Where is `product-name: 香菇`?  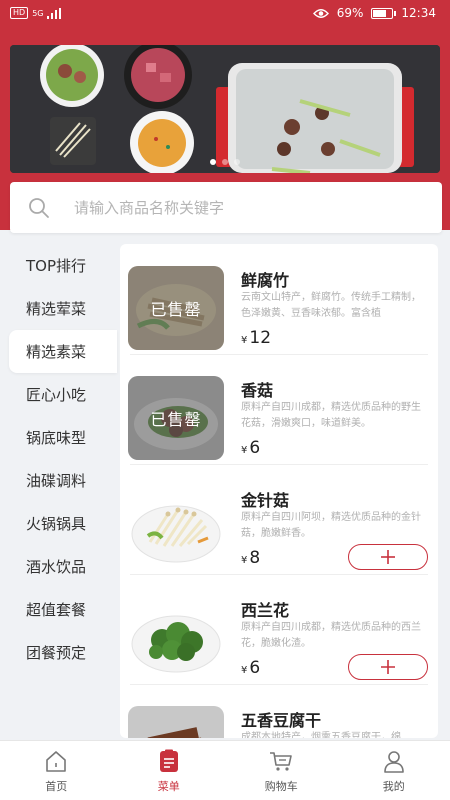 product-name: 香菇 is located at coordinates (257, 390).